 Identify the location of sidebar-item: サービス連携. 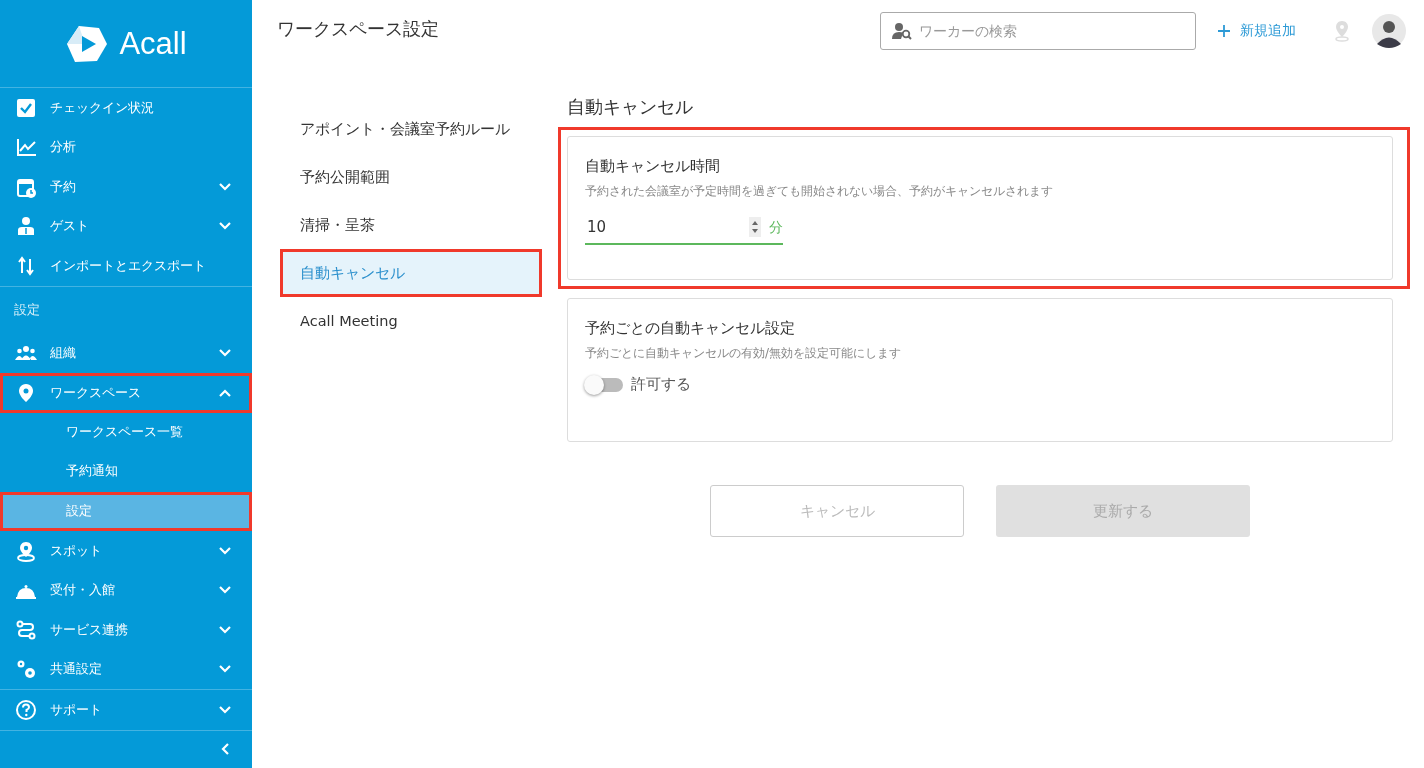
(126, 630).